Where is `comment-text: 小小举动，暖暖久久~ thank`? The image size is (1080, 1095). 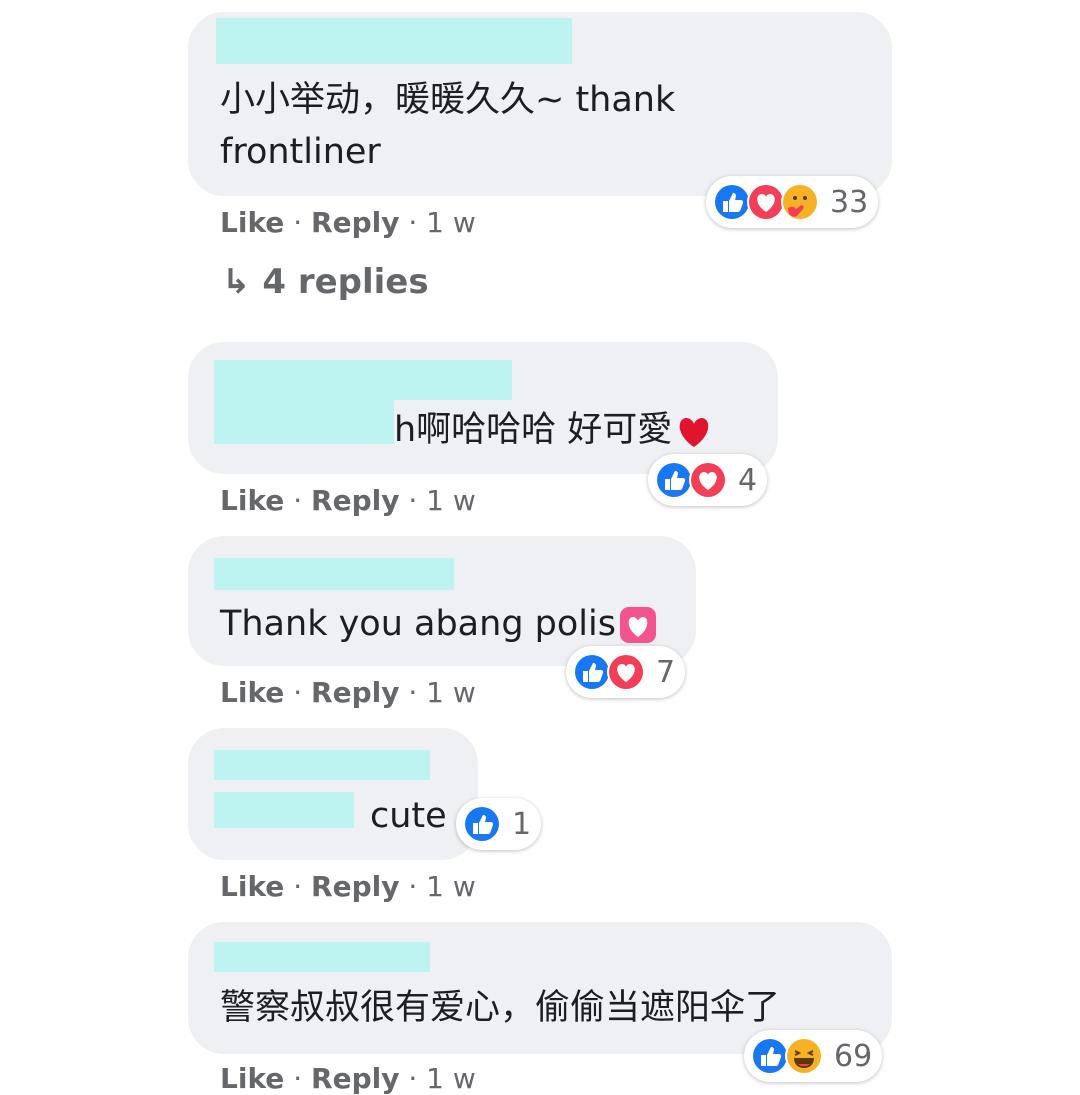
comment-text: 小小举动，暖暖久久~ thank is located at coordinates (448, 100).